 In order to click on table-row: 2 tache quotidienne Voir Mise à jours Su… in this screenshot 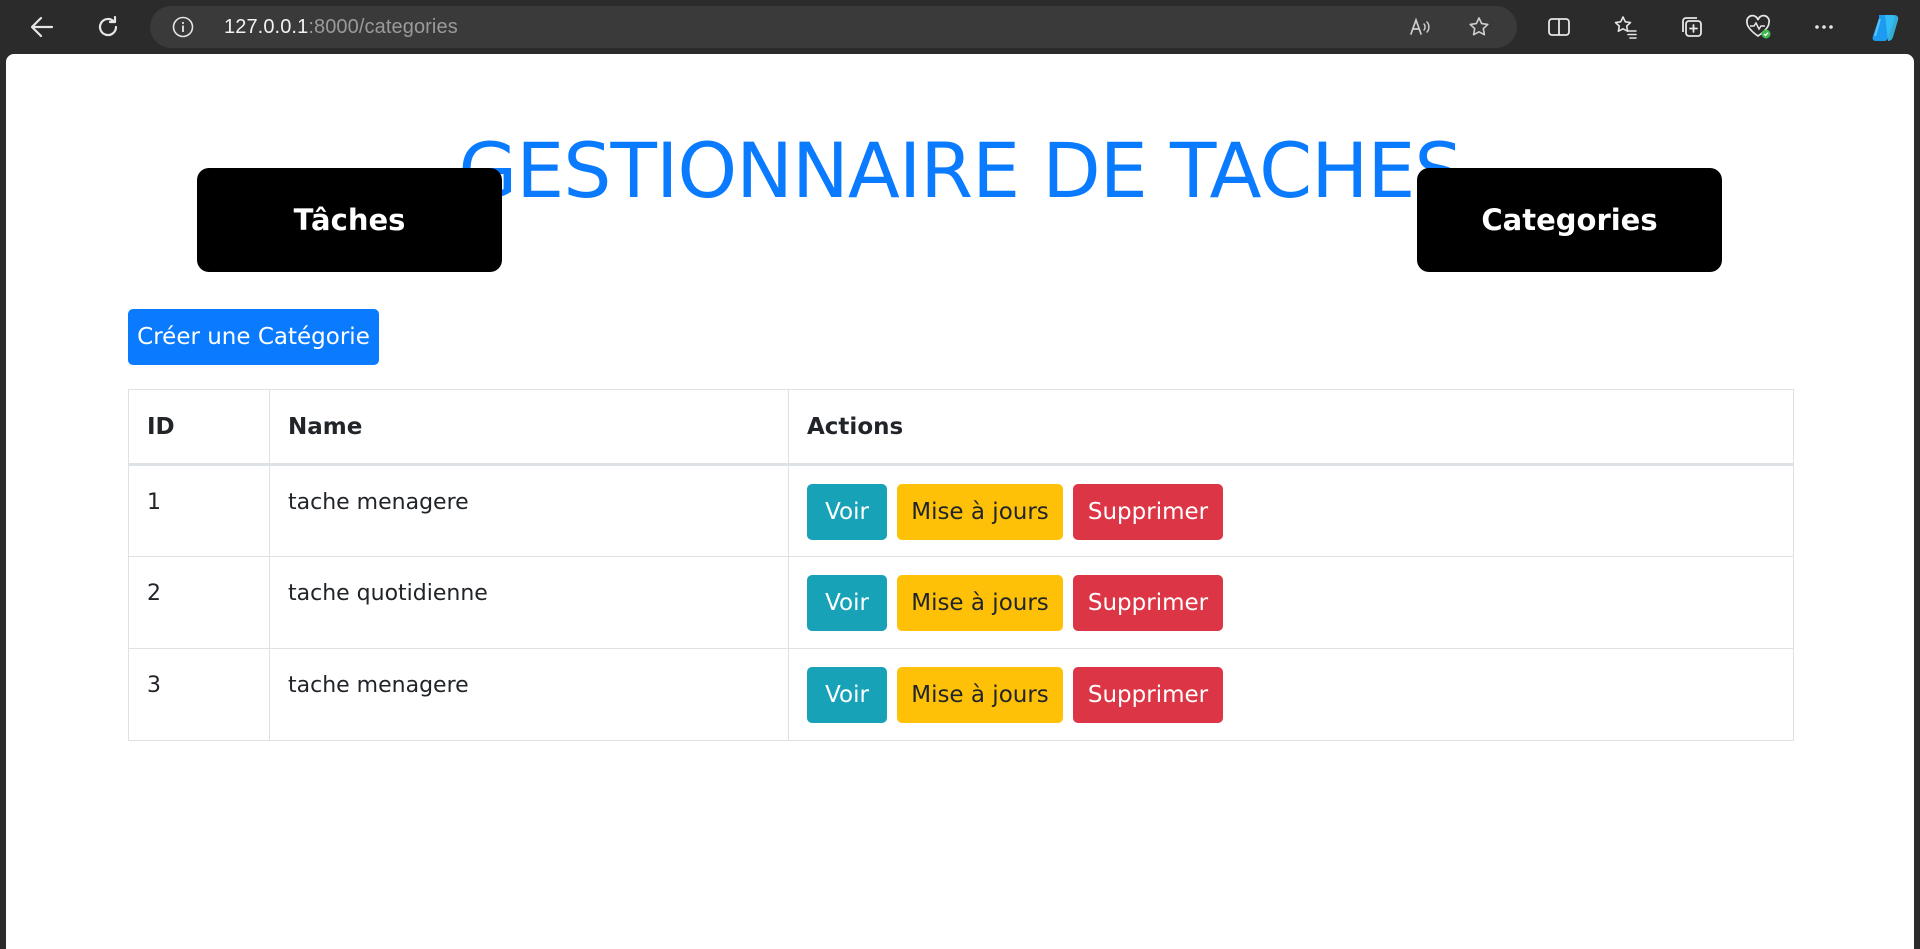, I will do `click(961, 602)`.